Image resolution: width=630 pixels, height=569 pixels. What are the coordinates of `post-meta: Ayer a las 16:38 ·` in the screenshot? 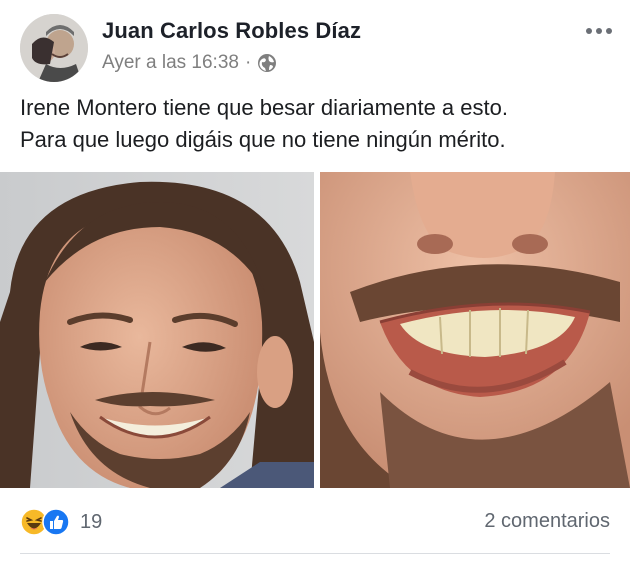 It's located at (189, 63).